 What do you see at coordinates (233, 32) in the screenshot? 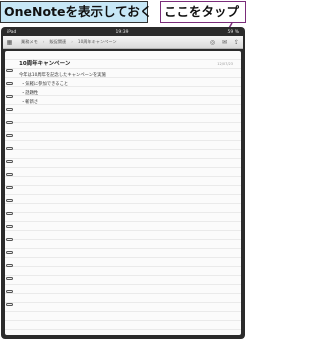
I see `battery-label: 59 %` at bounding box center [233, 32].